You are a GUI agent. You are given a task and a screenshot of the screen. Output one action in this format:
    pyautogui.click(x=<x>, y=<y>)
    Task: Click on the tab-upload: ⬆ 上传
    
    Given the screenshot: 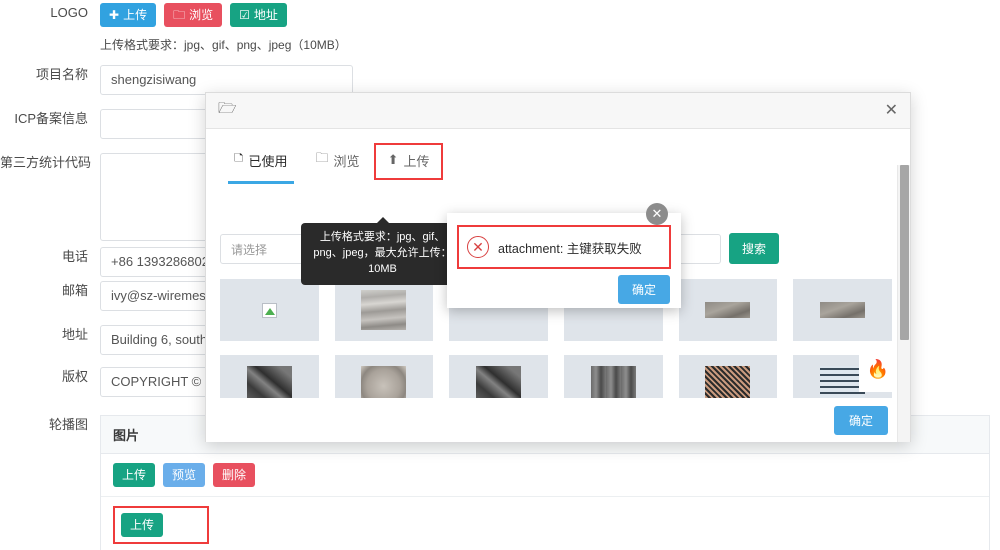 What is the action you would take?
    pyautogui.click(x=408, y=161)
    